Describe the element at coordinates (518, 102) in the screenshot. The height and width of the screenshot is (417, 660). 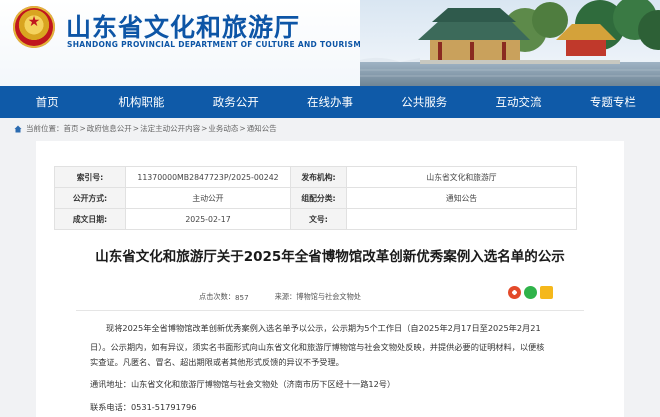
I see `nav-interaction: 互动交流` at that location.